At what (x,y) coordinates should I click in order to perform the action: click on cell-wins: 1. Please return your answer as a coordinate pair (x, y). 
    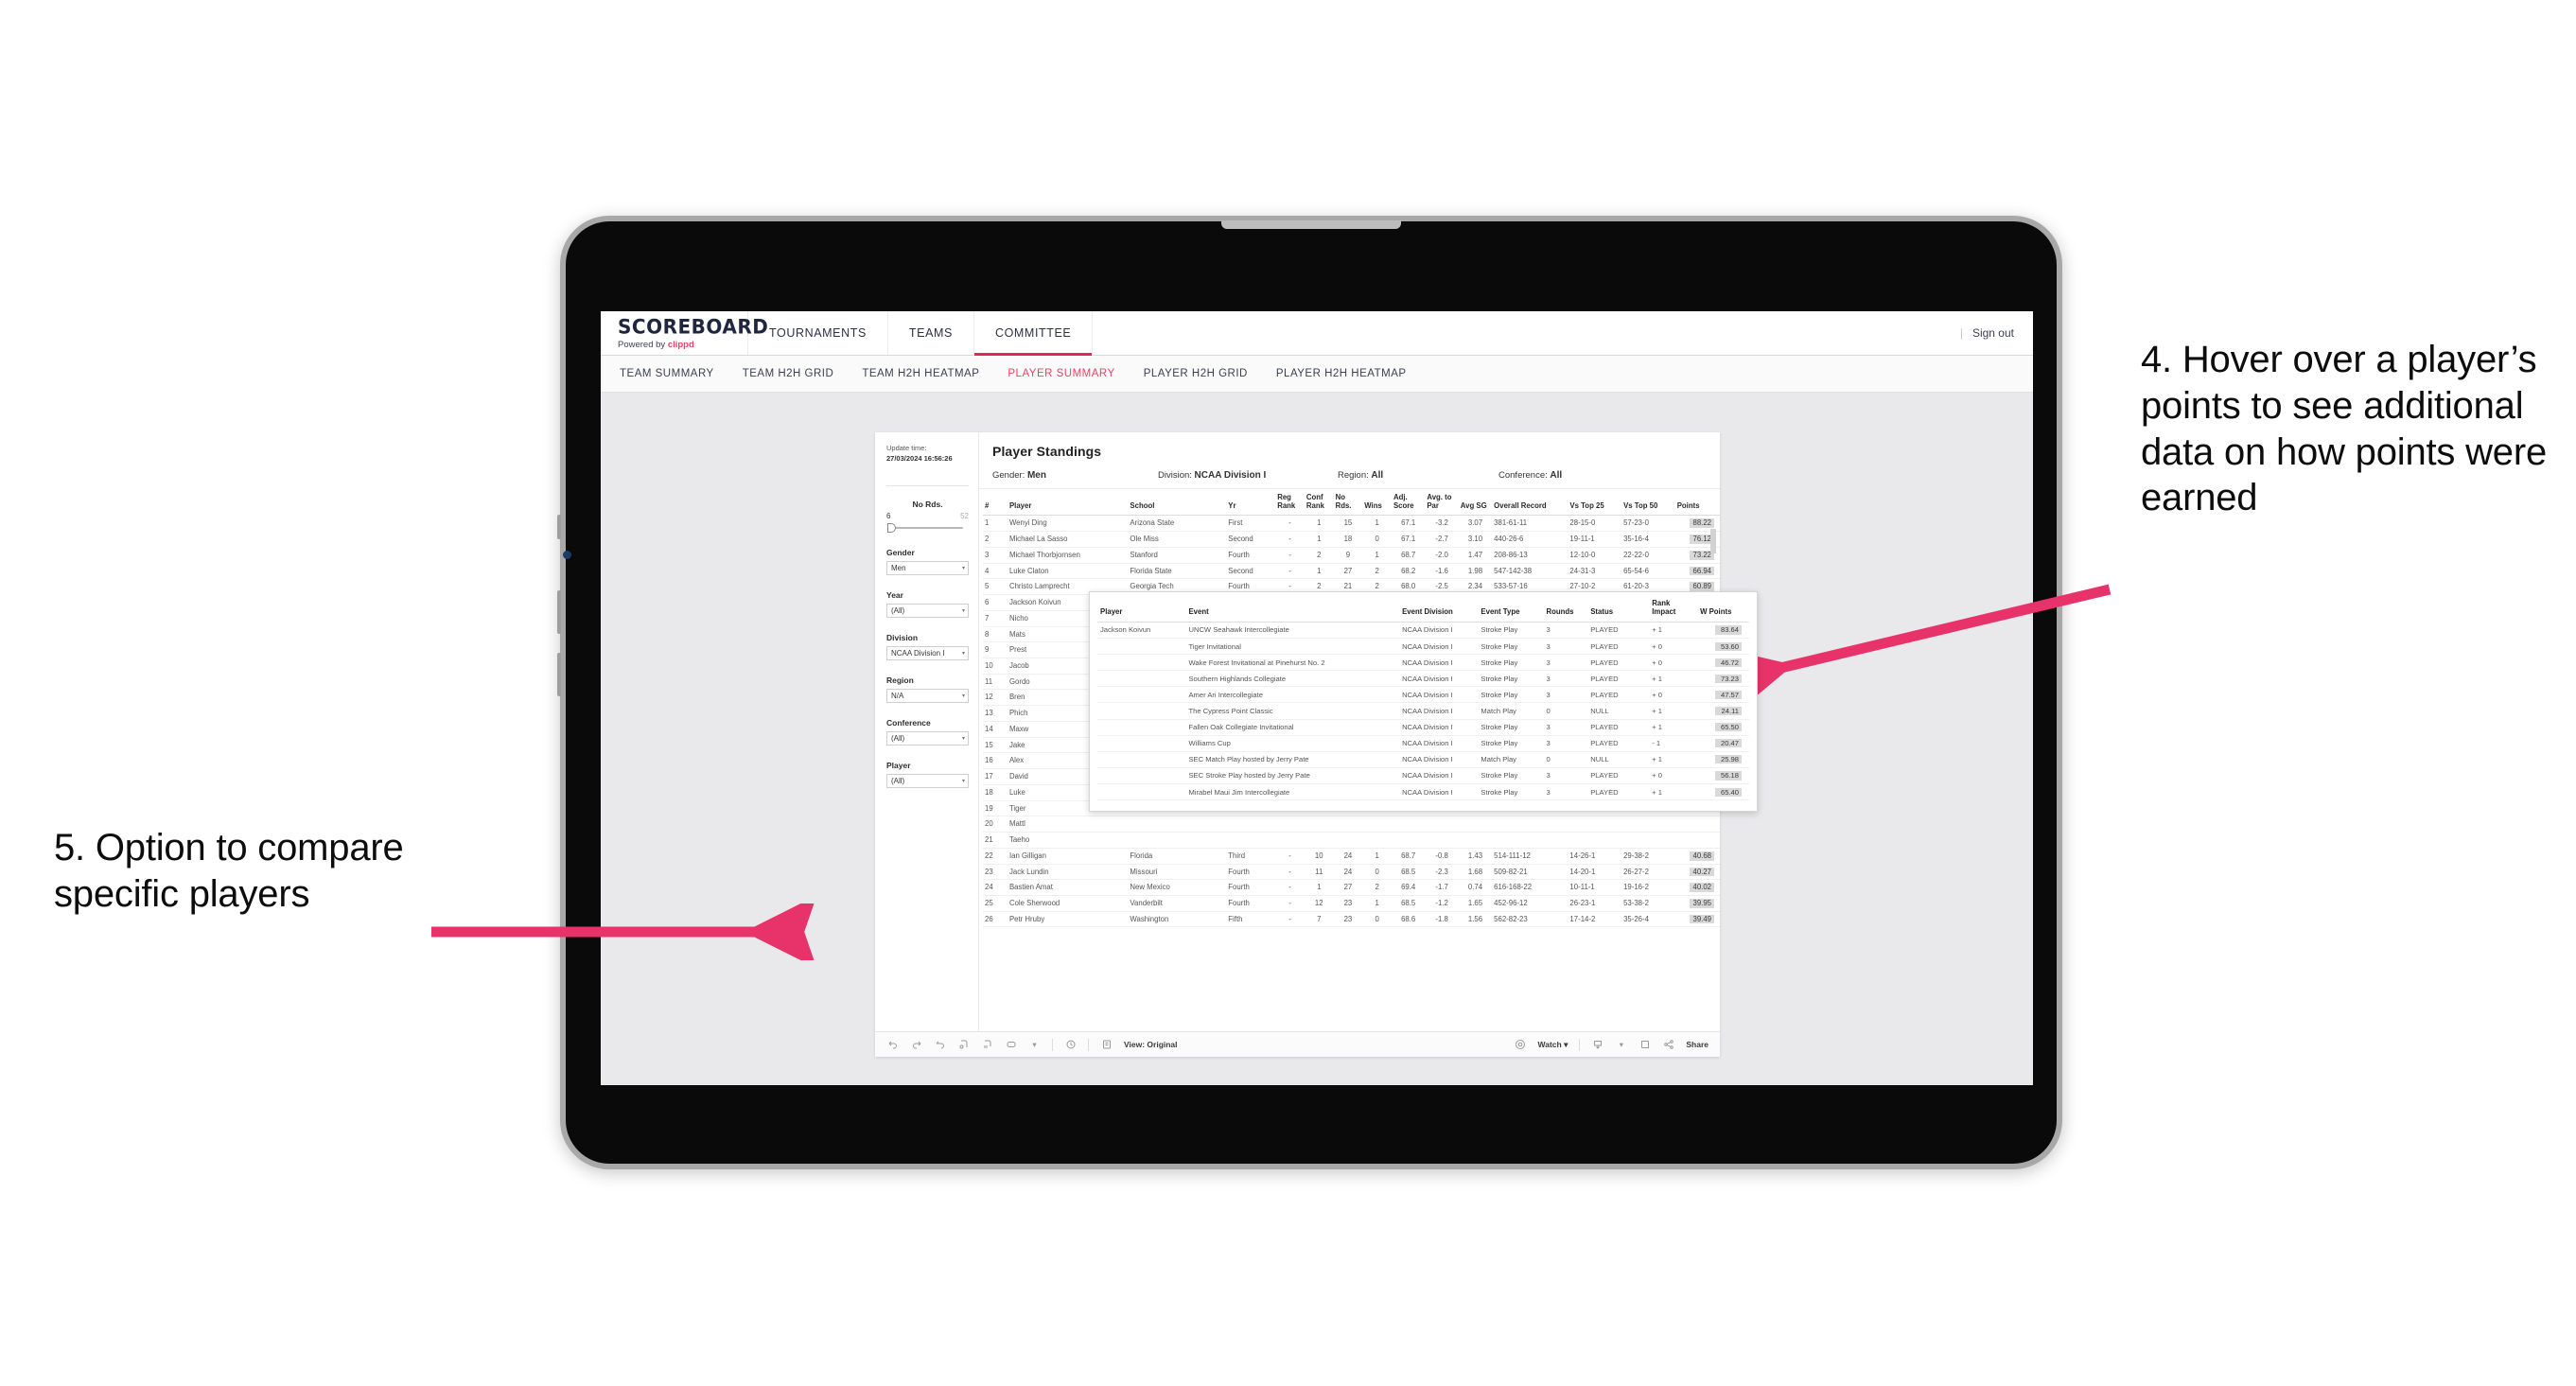
    Looking at the image, I should click on (1377, 555).